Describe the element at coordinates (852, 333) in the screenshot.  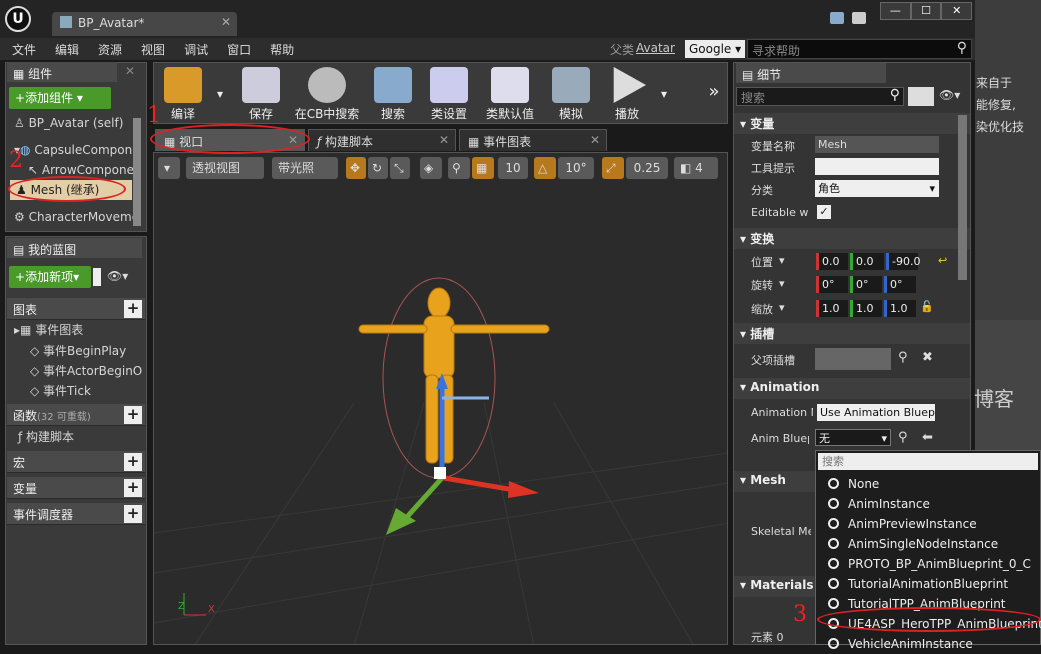
I see `sockets-section: ▾ 插槽` at that location.